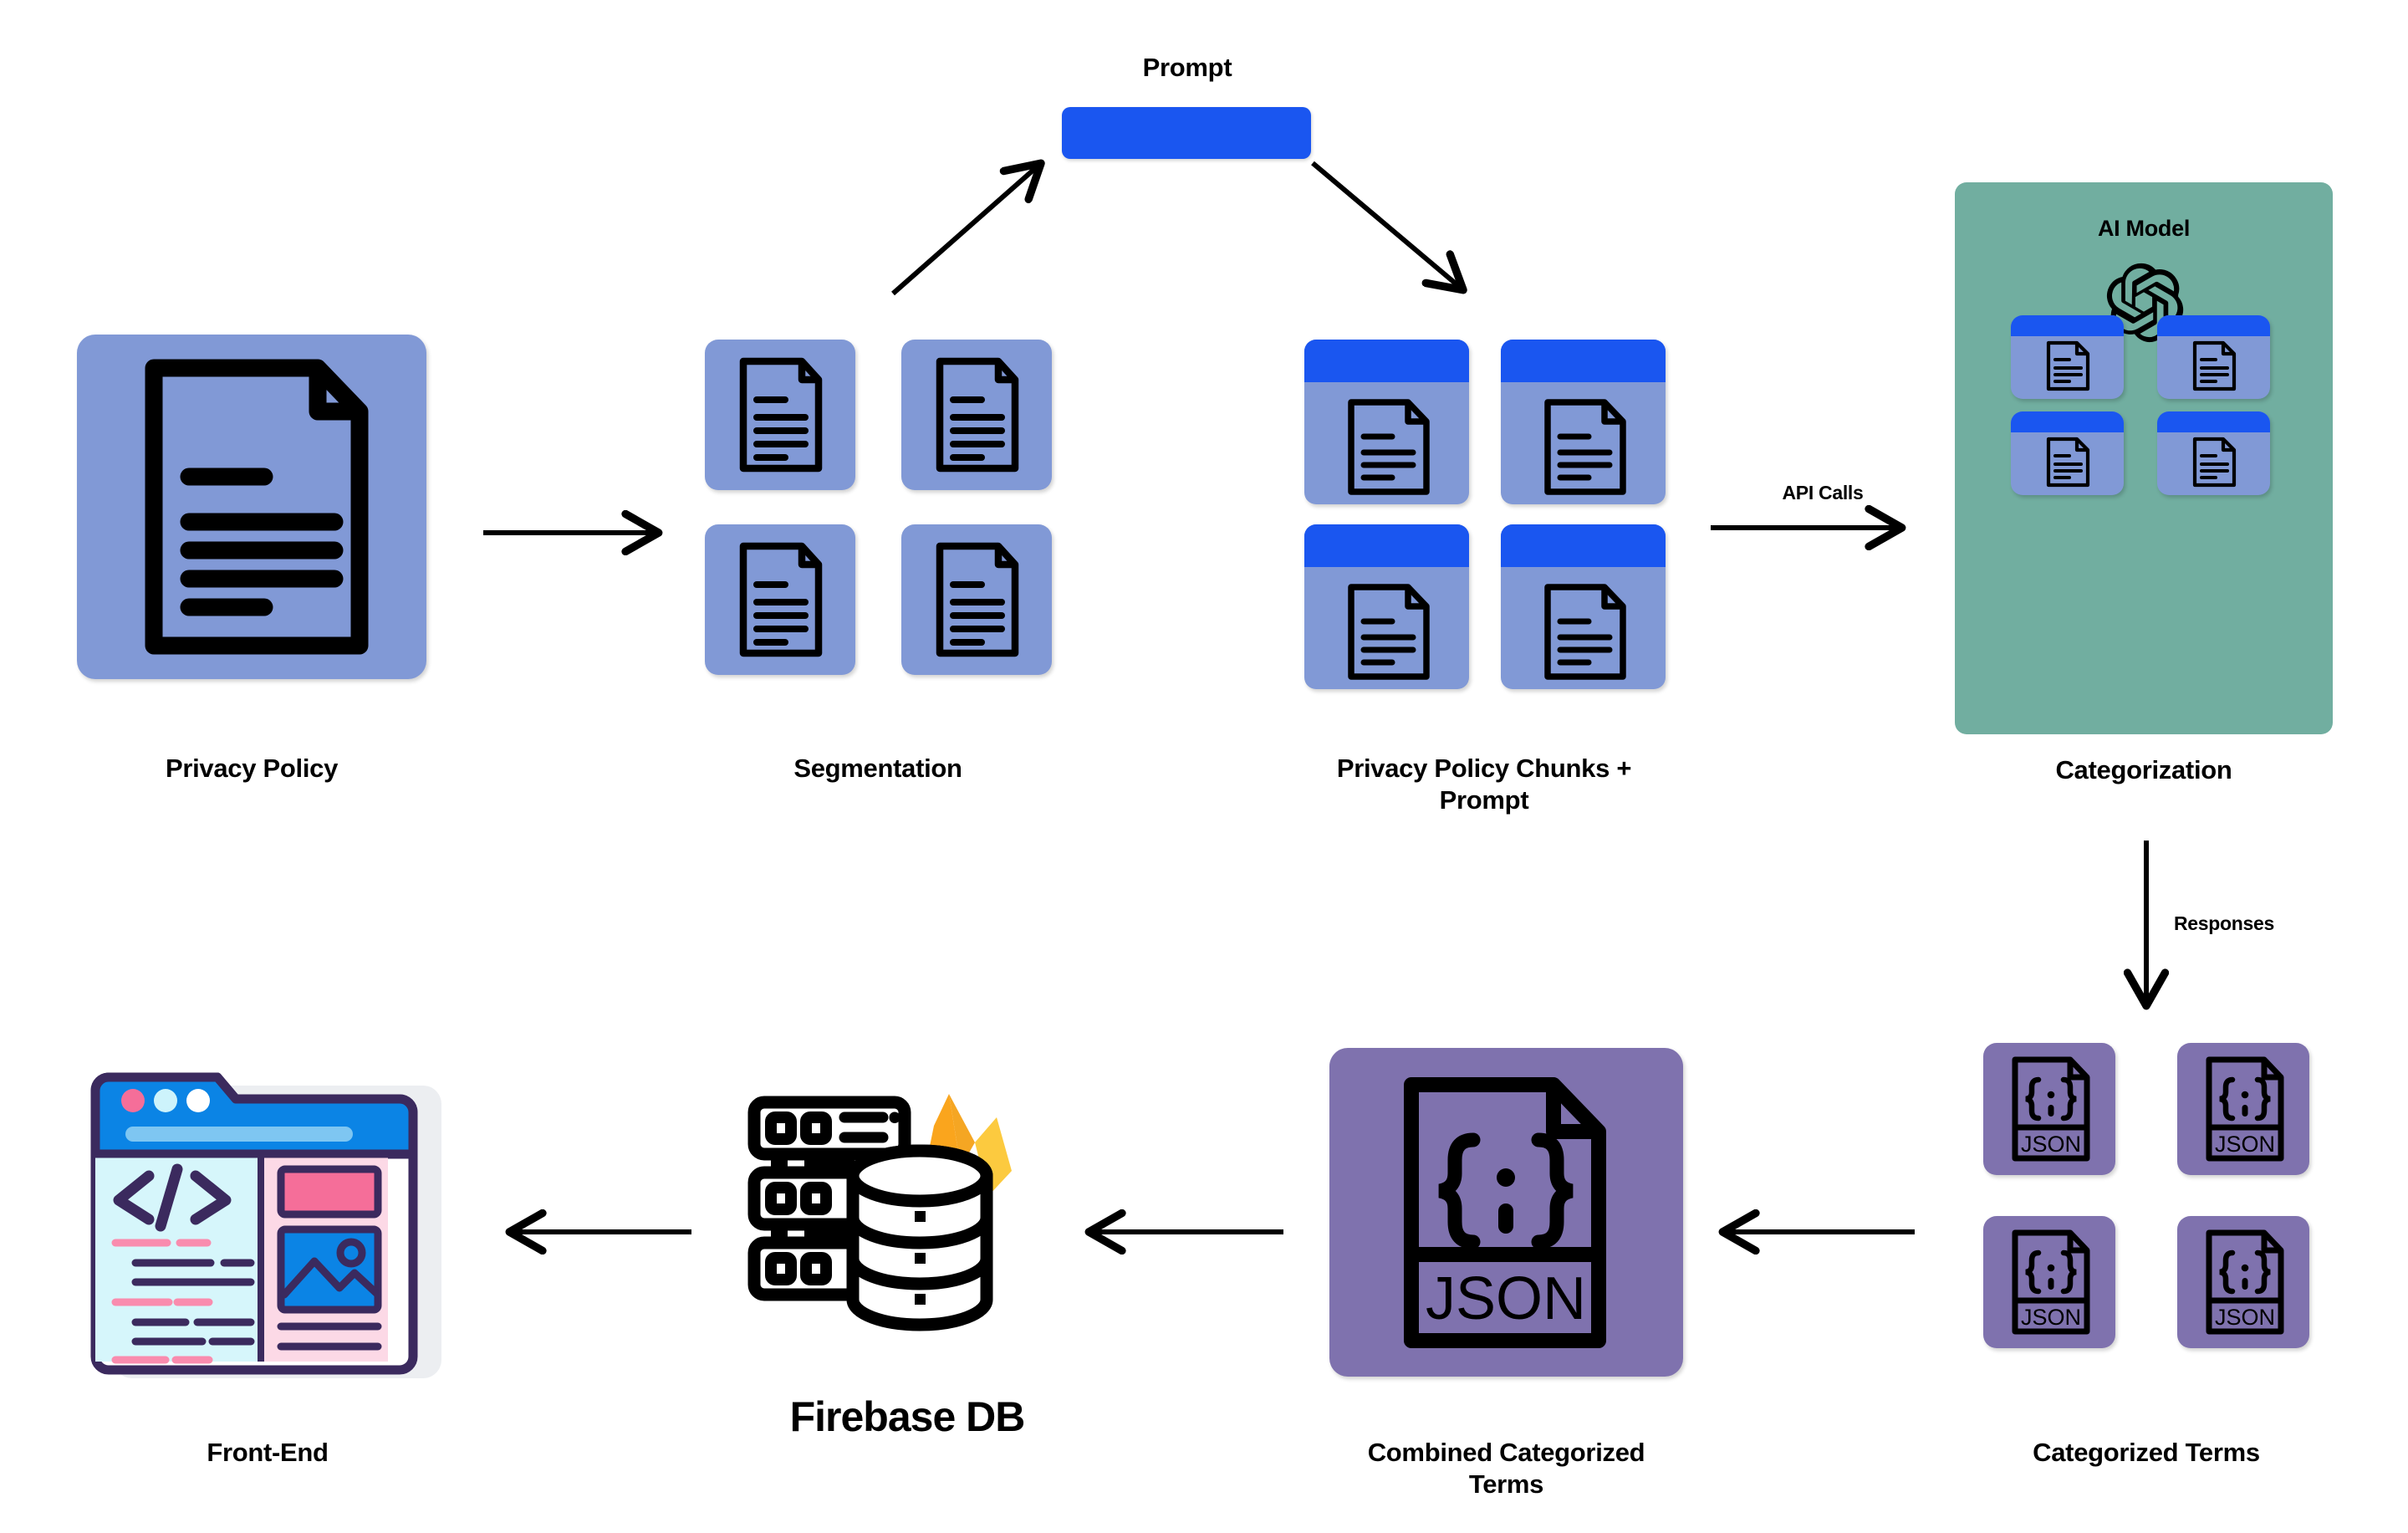 Image resolution: width=2408 pixels, height=1533 pixels. What do you see at coordinates (166, 1100) in the screenshot?
I see `window-dot-cyan` at bounding box center [166, 1100].